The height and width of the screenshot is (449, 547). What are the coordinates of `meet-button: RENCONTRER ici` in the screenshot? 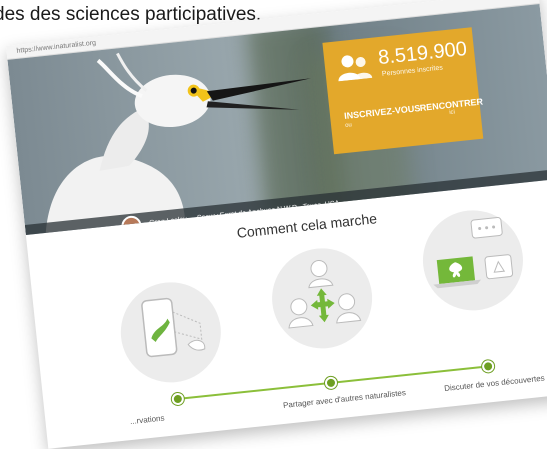 It's located at (451, 107).